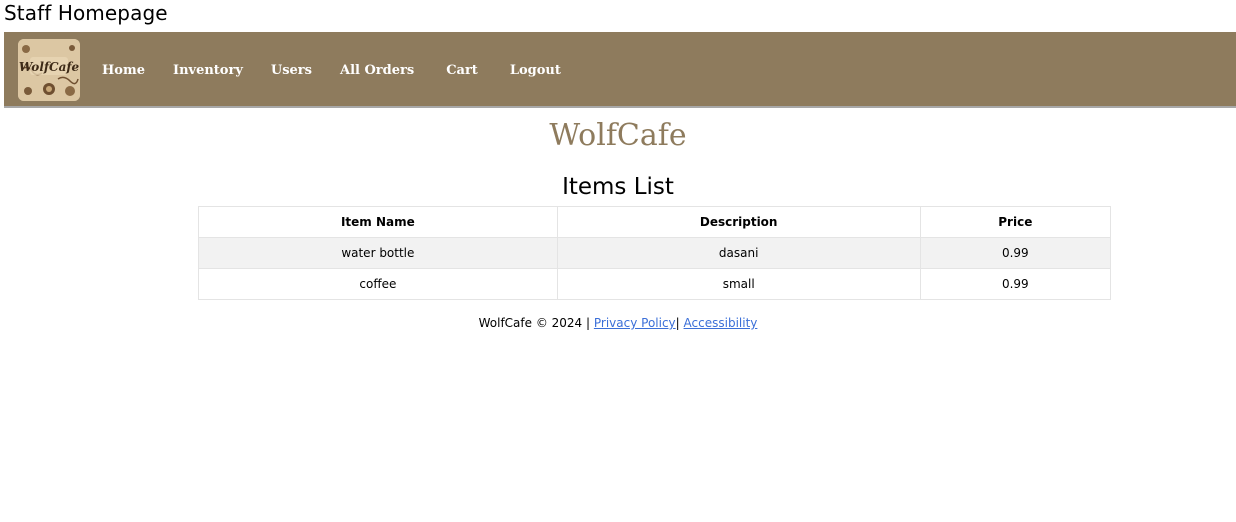  I want to click on nav-link-cart: Cart, so click(462, 70).